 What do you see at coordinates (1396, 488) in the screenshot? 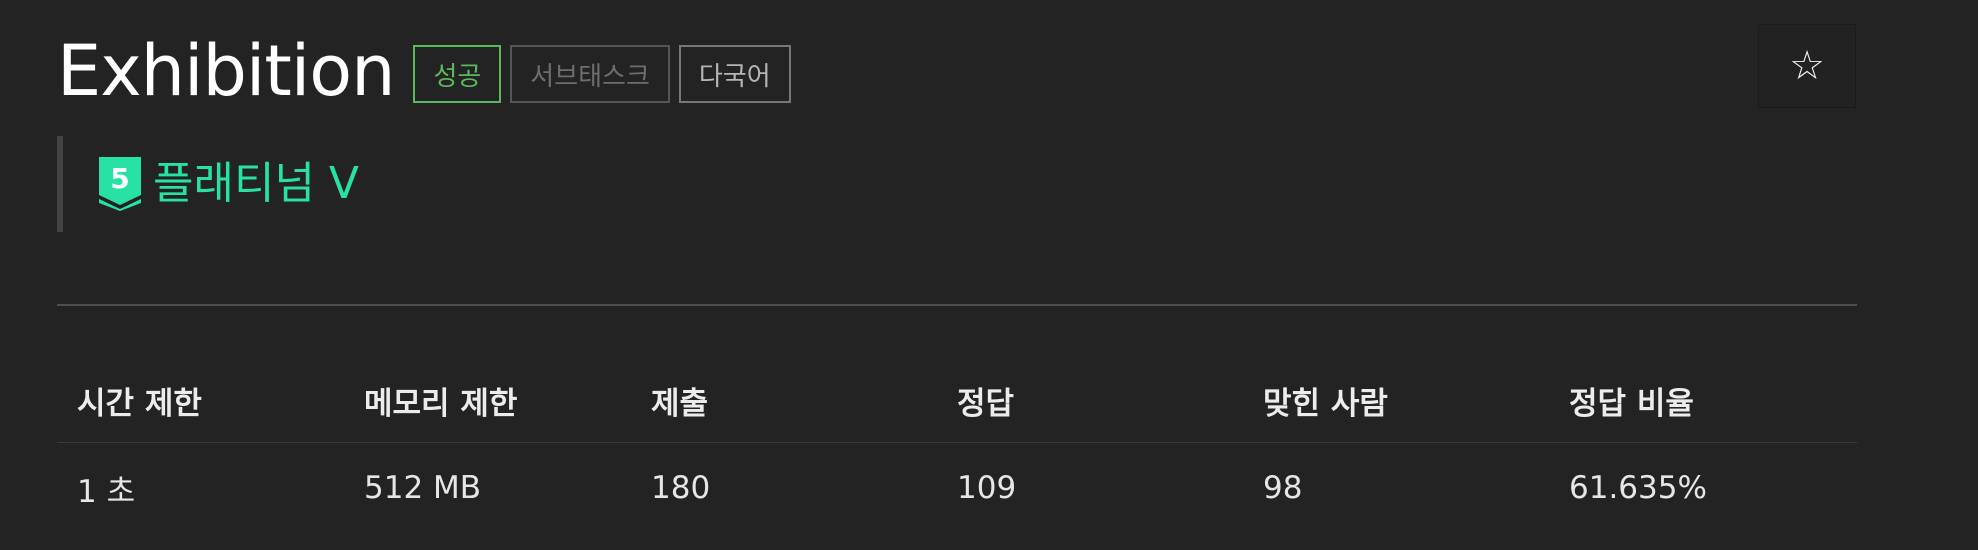
I see `value-solved-users: 98` at bounding box center [1396, 488].